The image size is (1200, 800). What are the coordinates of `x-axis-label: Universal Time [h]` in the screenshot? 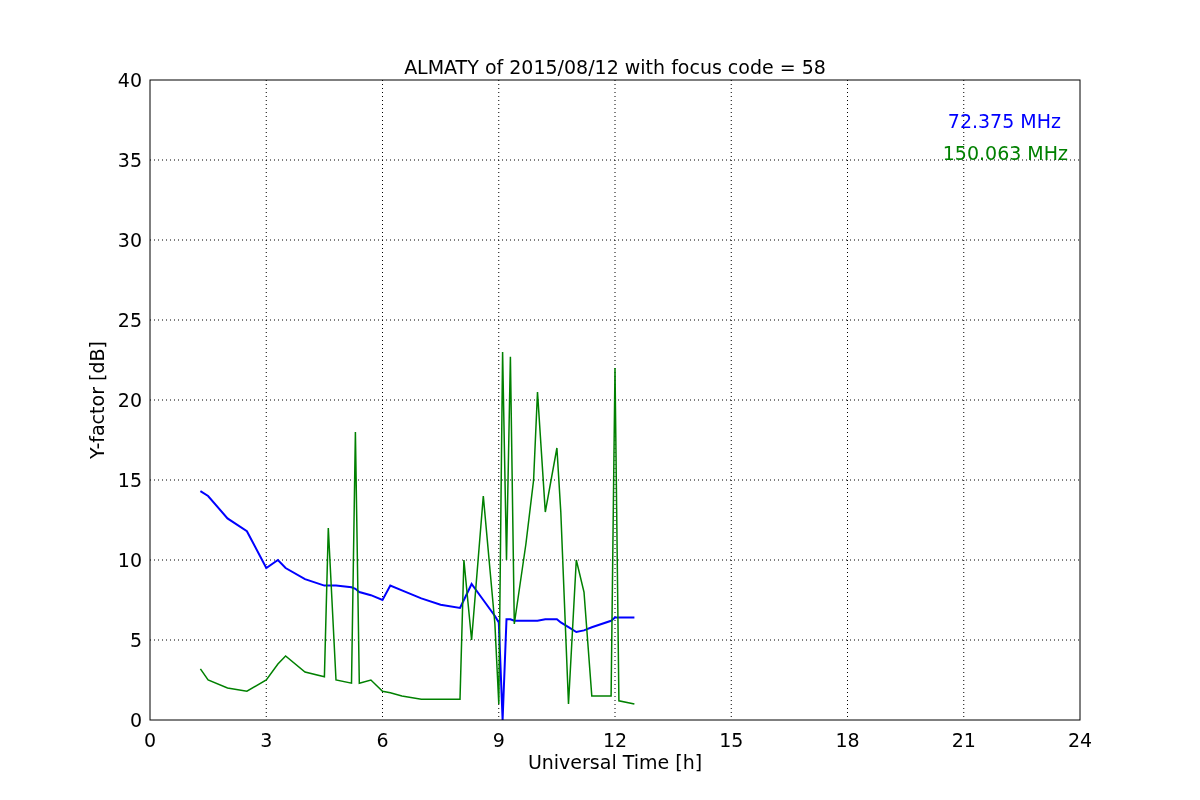 It's located at (615, 762).